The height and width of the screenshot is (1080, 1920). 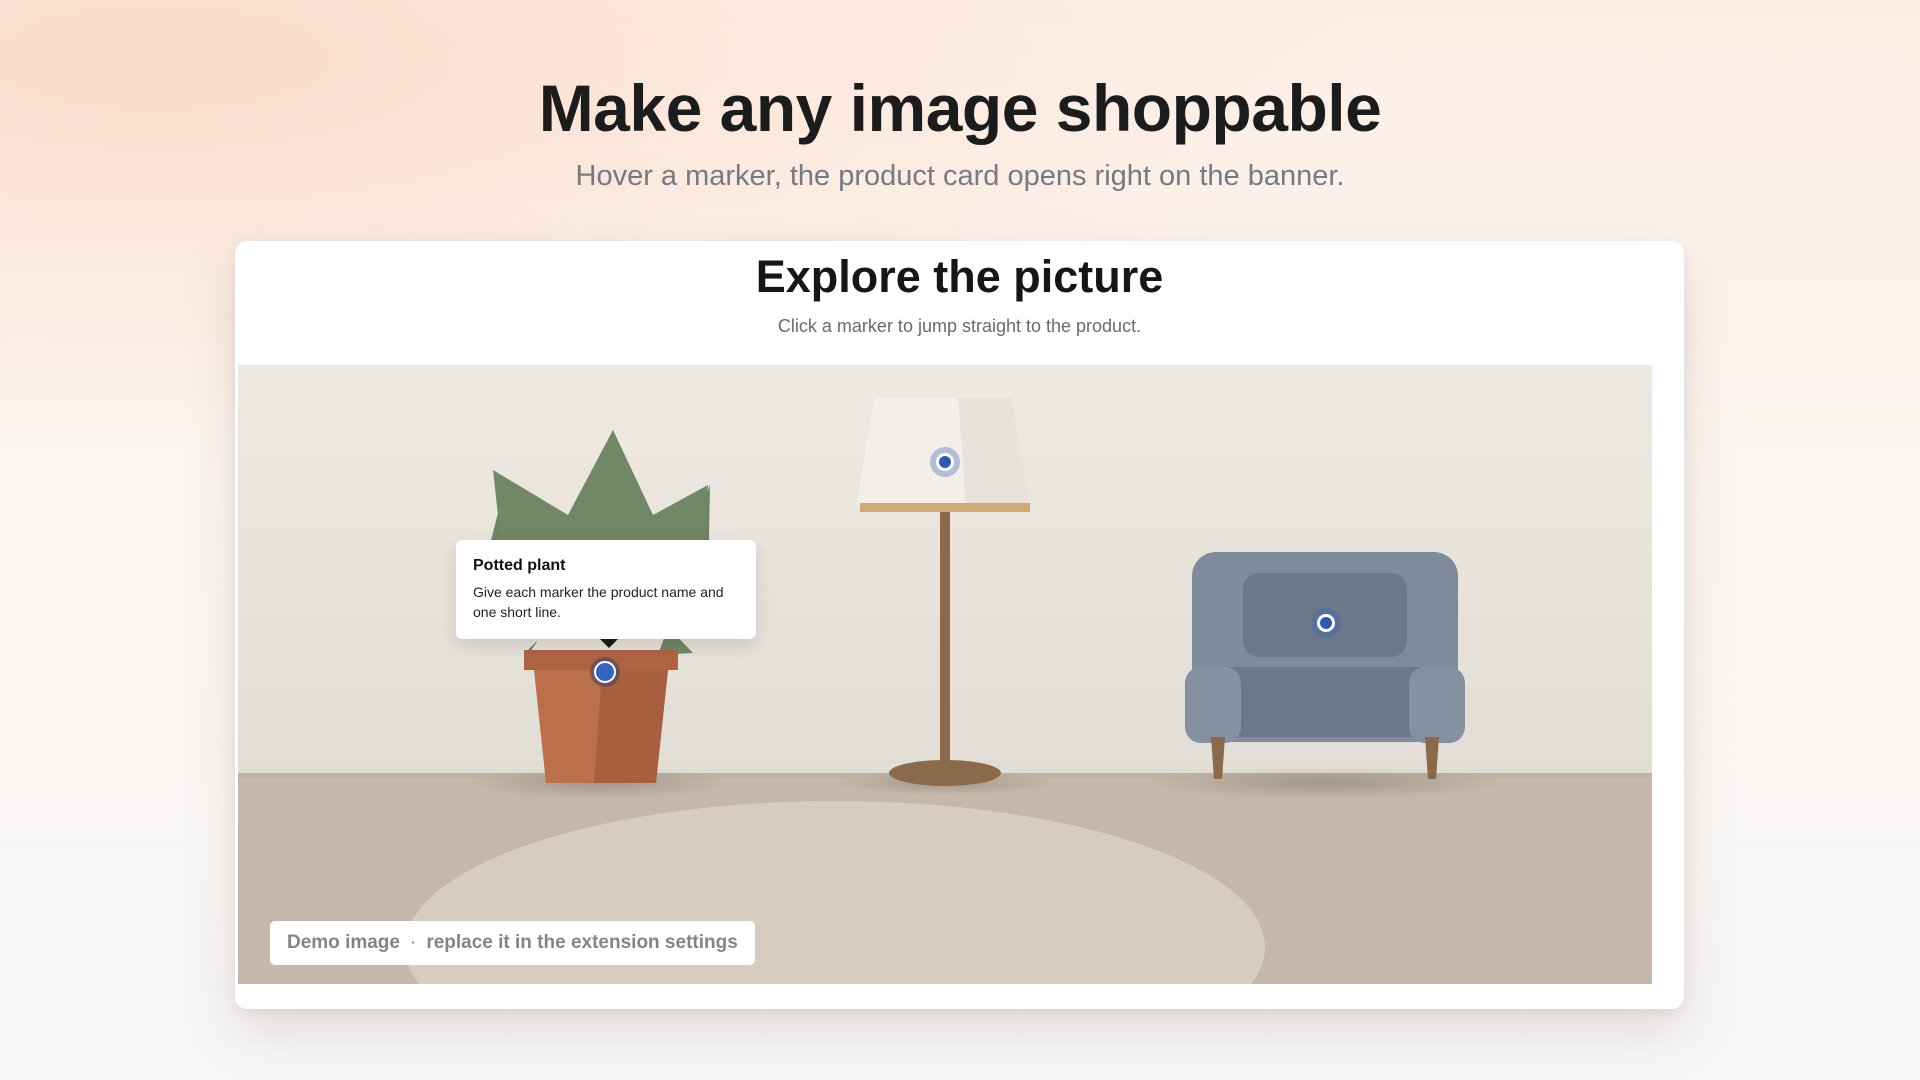 What do you see at coordinates (582, 942) in the screenshot?
I see `badge-hint: replace it in the extension settings` at bounding box center [582, 942].